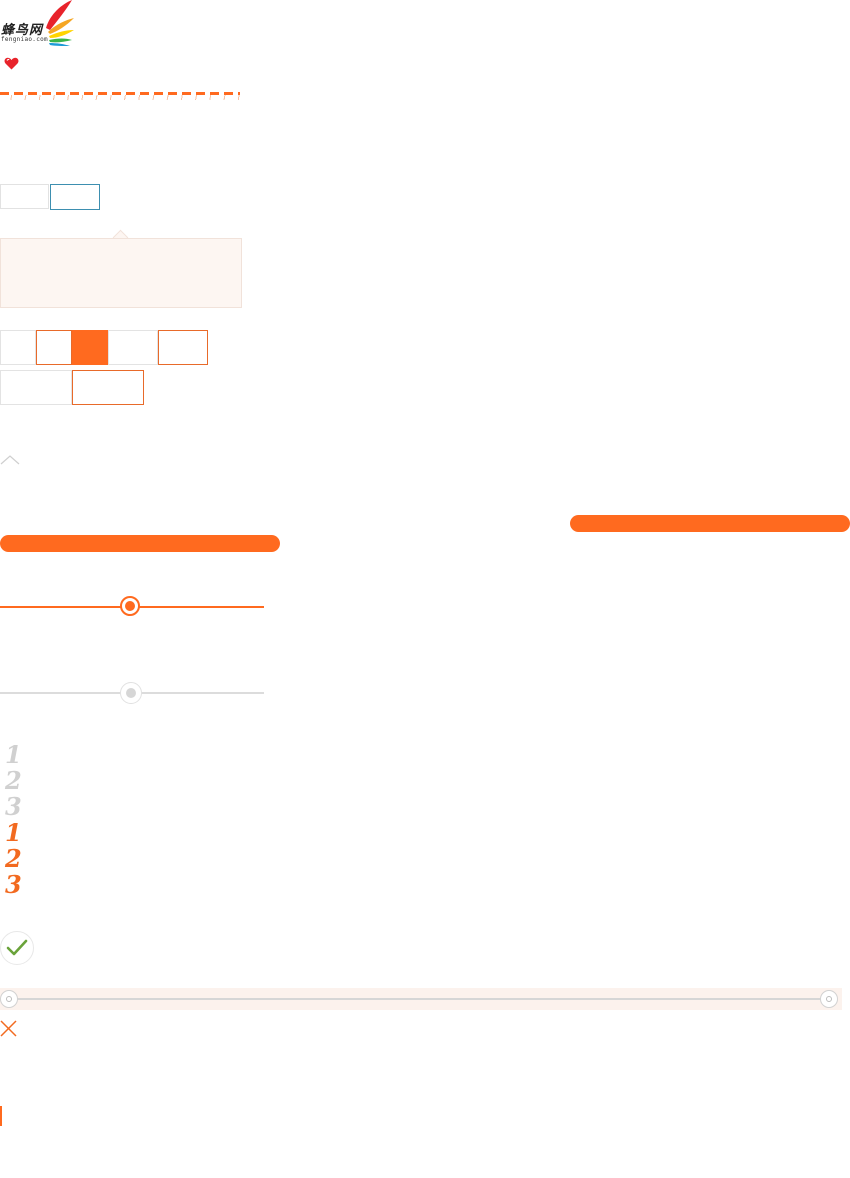 This screenshot has width=850, height=1178. Describe the element at coordinates (11, 63) in the screenshot. I see `heart-icon` at that location.